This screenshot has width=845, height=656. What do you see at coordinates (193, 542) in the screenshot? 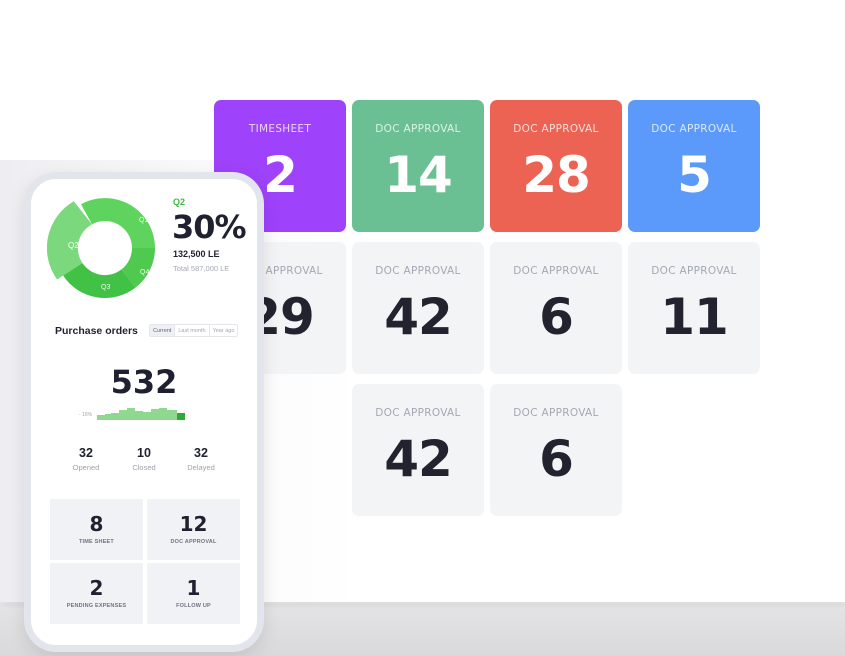
I see `mini-tile-label: DOC APPROVAL` at bounding box center [193, 542].